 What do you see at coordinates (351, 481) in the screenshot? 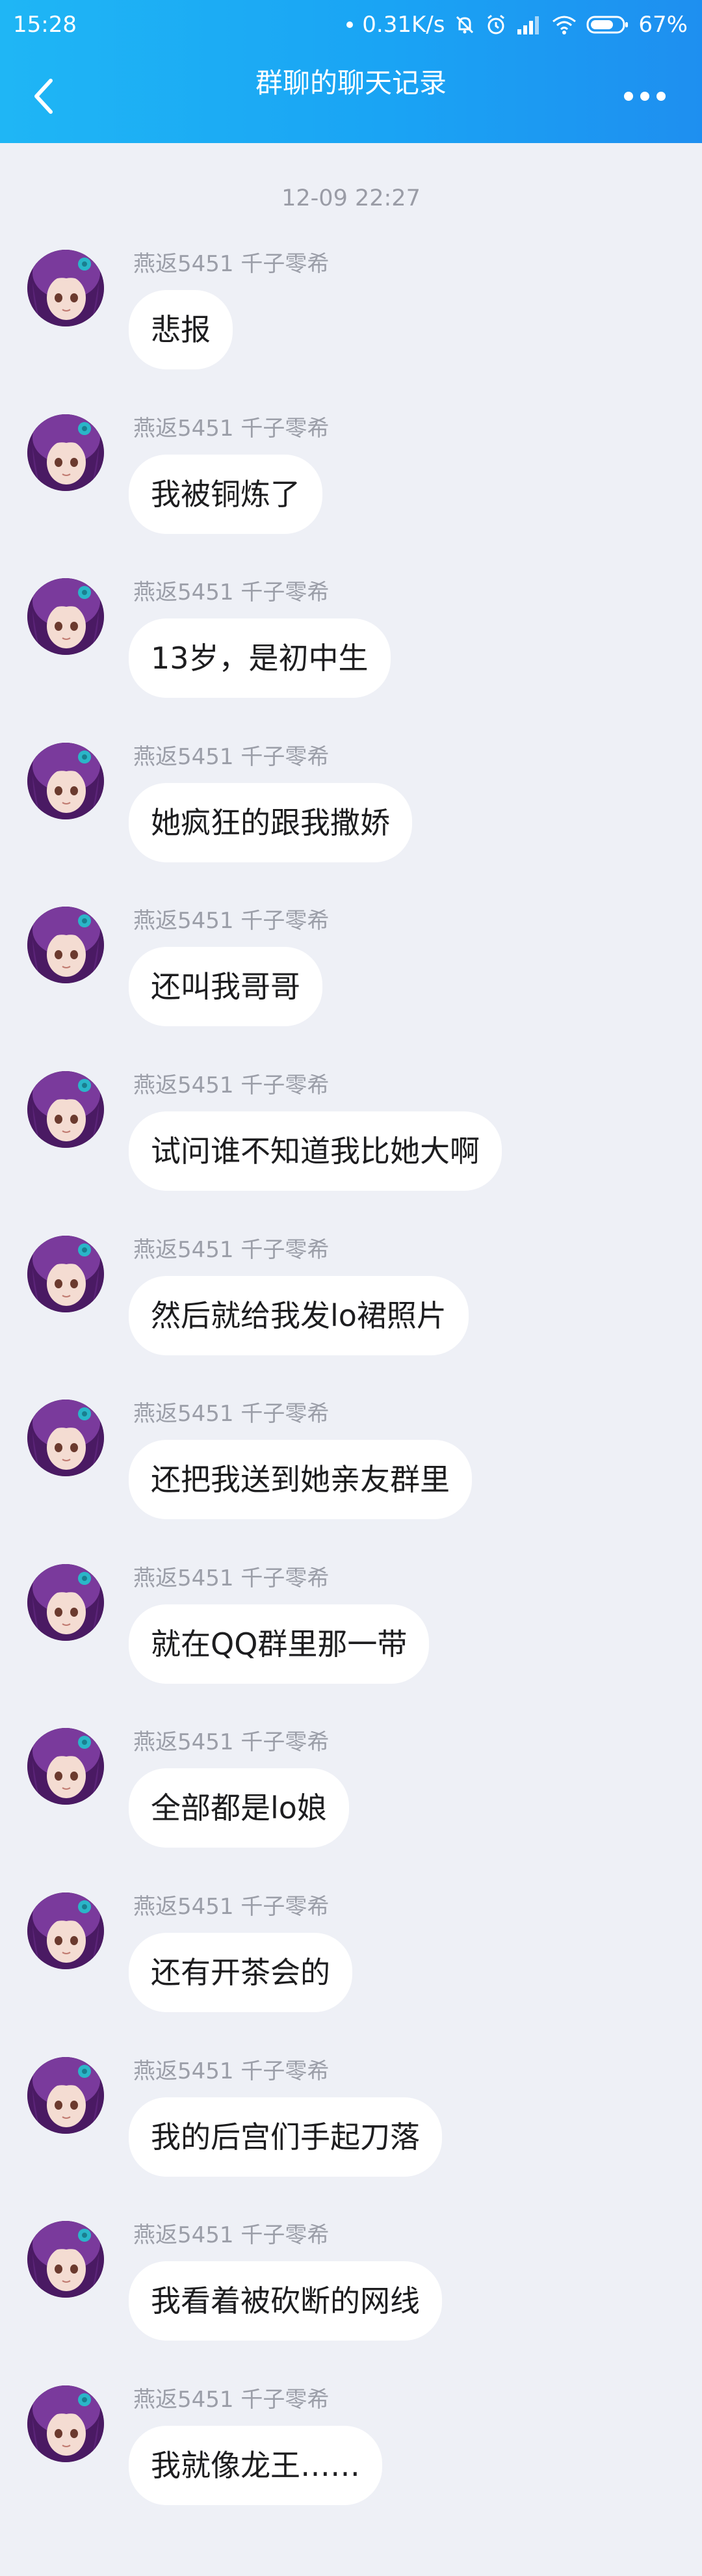
I see `chat-message: 燕返5451 千子零希我被铜炼了` at bounding box center [351, 481].